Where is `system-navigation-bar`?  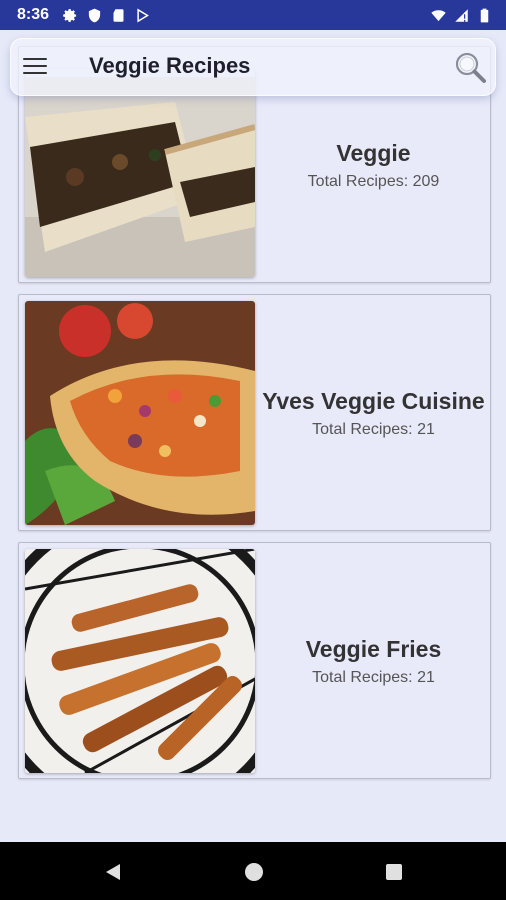 system-navigation-bar is located at coordinates (253, 871).